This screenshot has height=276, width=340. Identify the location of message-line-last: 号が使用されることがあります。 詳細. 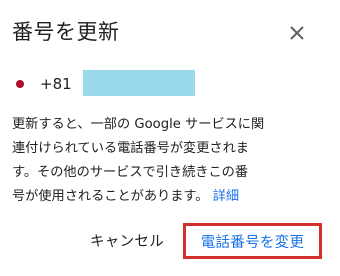
(172, 197).